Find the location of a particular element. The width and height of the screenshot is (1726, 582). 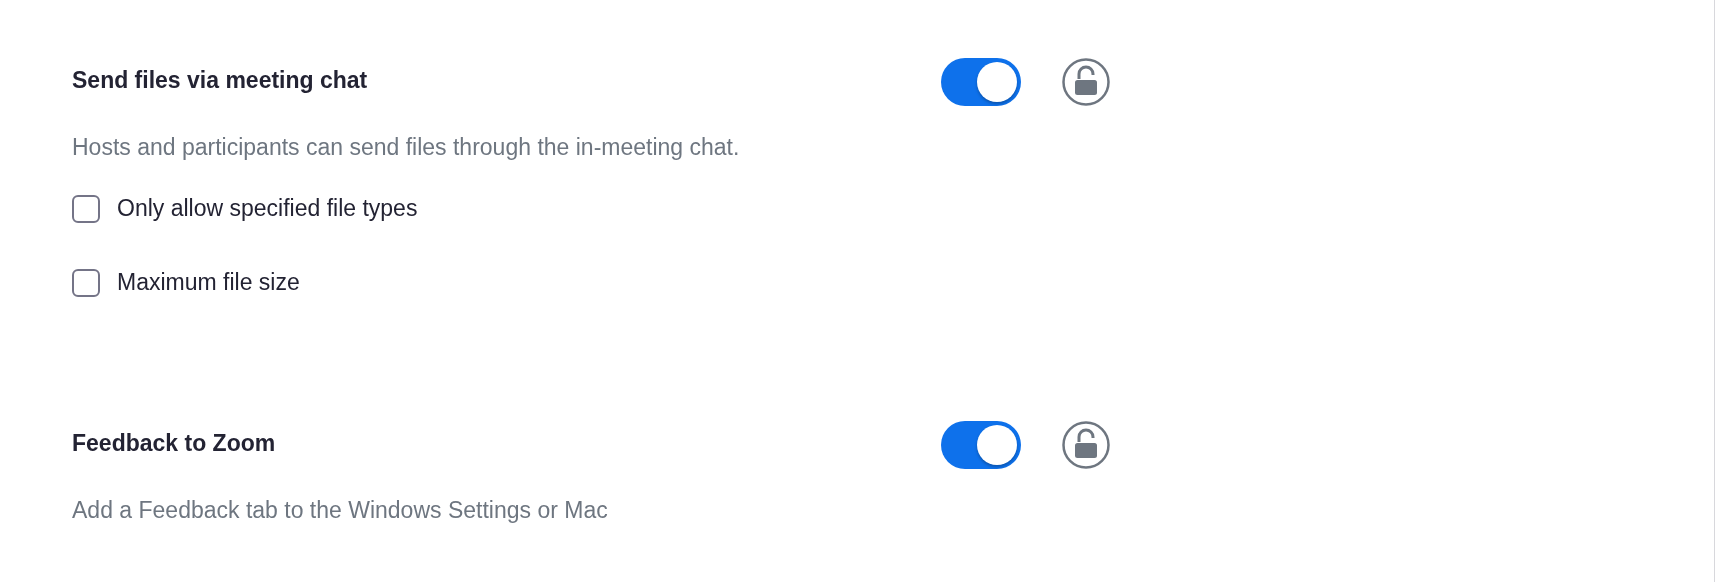

checkbox-label: Maximum file size is located at coordinates (208, 282).